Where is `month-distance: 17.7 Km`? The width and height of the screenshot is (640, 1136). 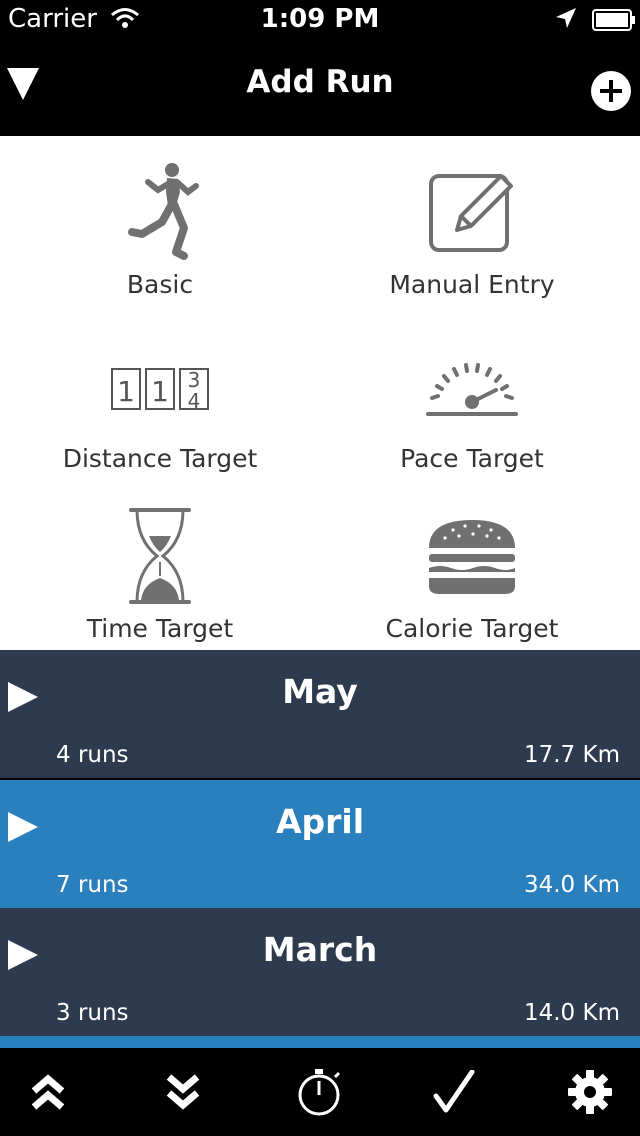
month-distance: 17.7 Km is located at coordinates (571, 755).